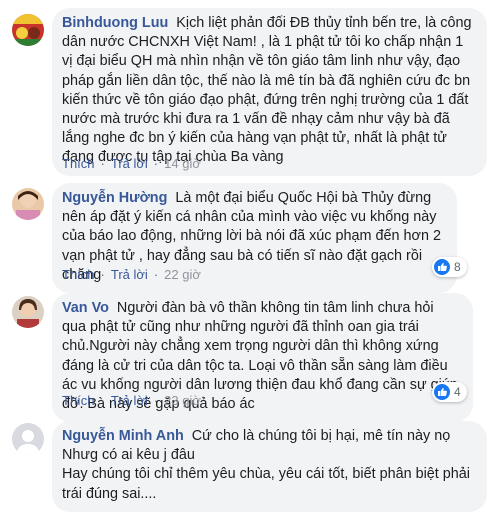 The image size is (500, 512). I want to click on reaction-count-badge: 8, so click(449, 267).